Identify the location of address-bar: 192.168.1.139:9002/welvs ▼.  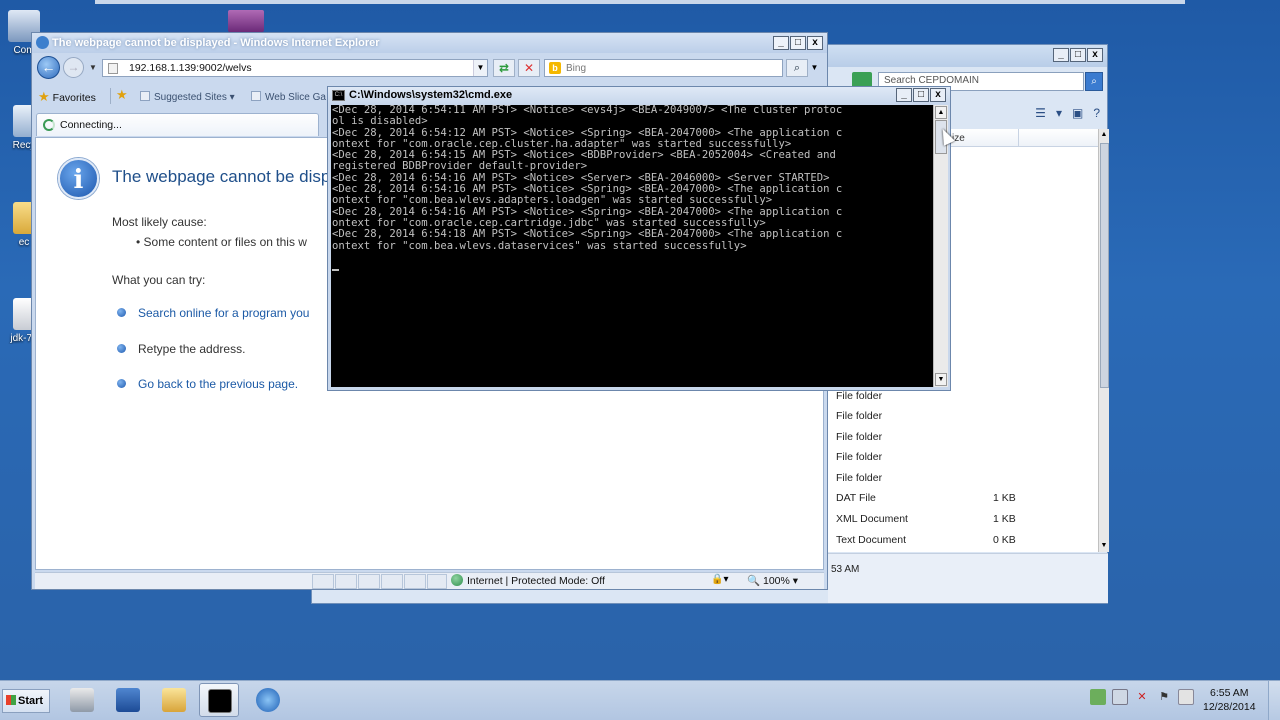
(295, 68).